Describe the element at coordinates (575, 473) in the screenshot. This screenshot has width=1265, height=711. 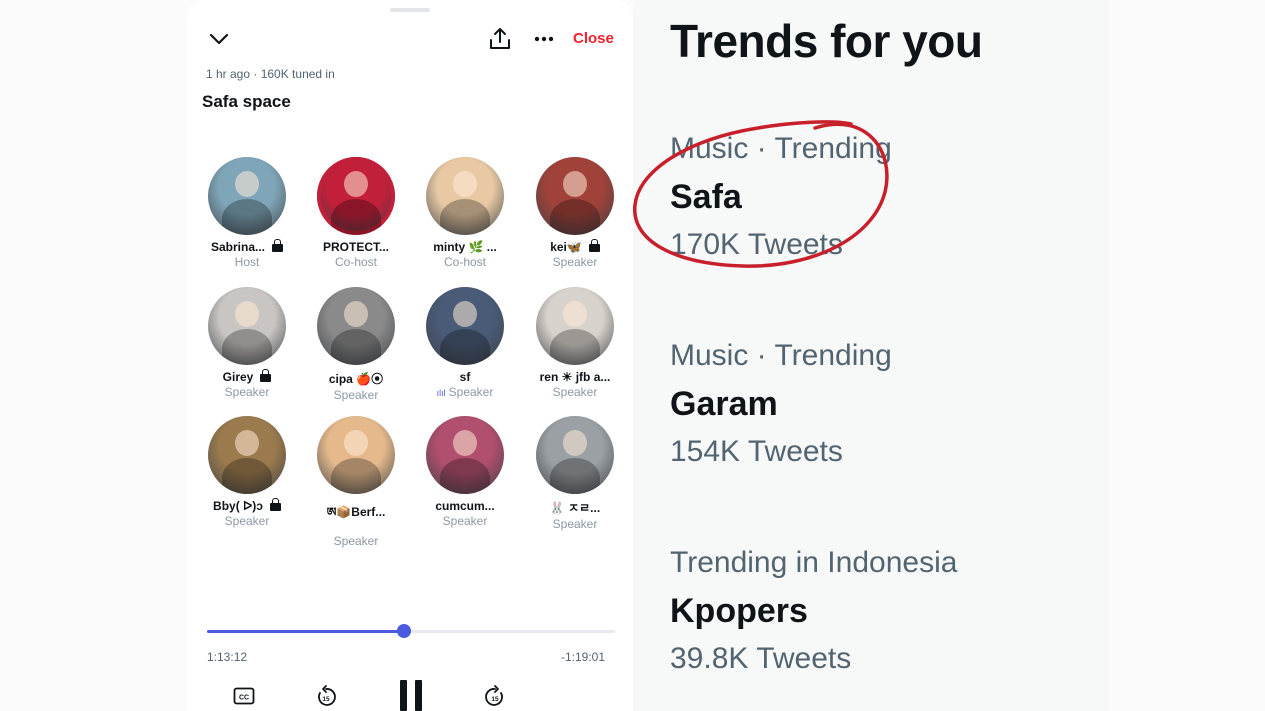
I see `participant-card: 🐰 ㅈㄹ... Speaker` at that location.